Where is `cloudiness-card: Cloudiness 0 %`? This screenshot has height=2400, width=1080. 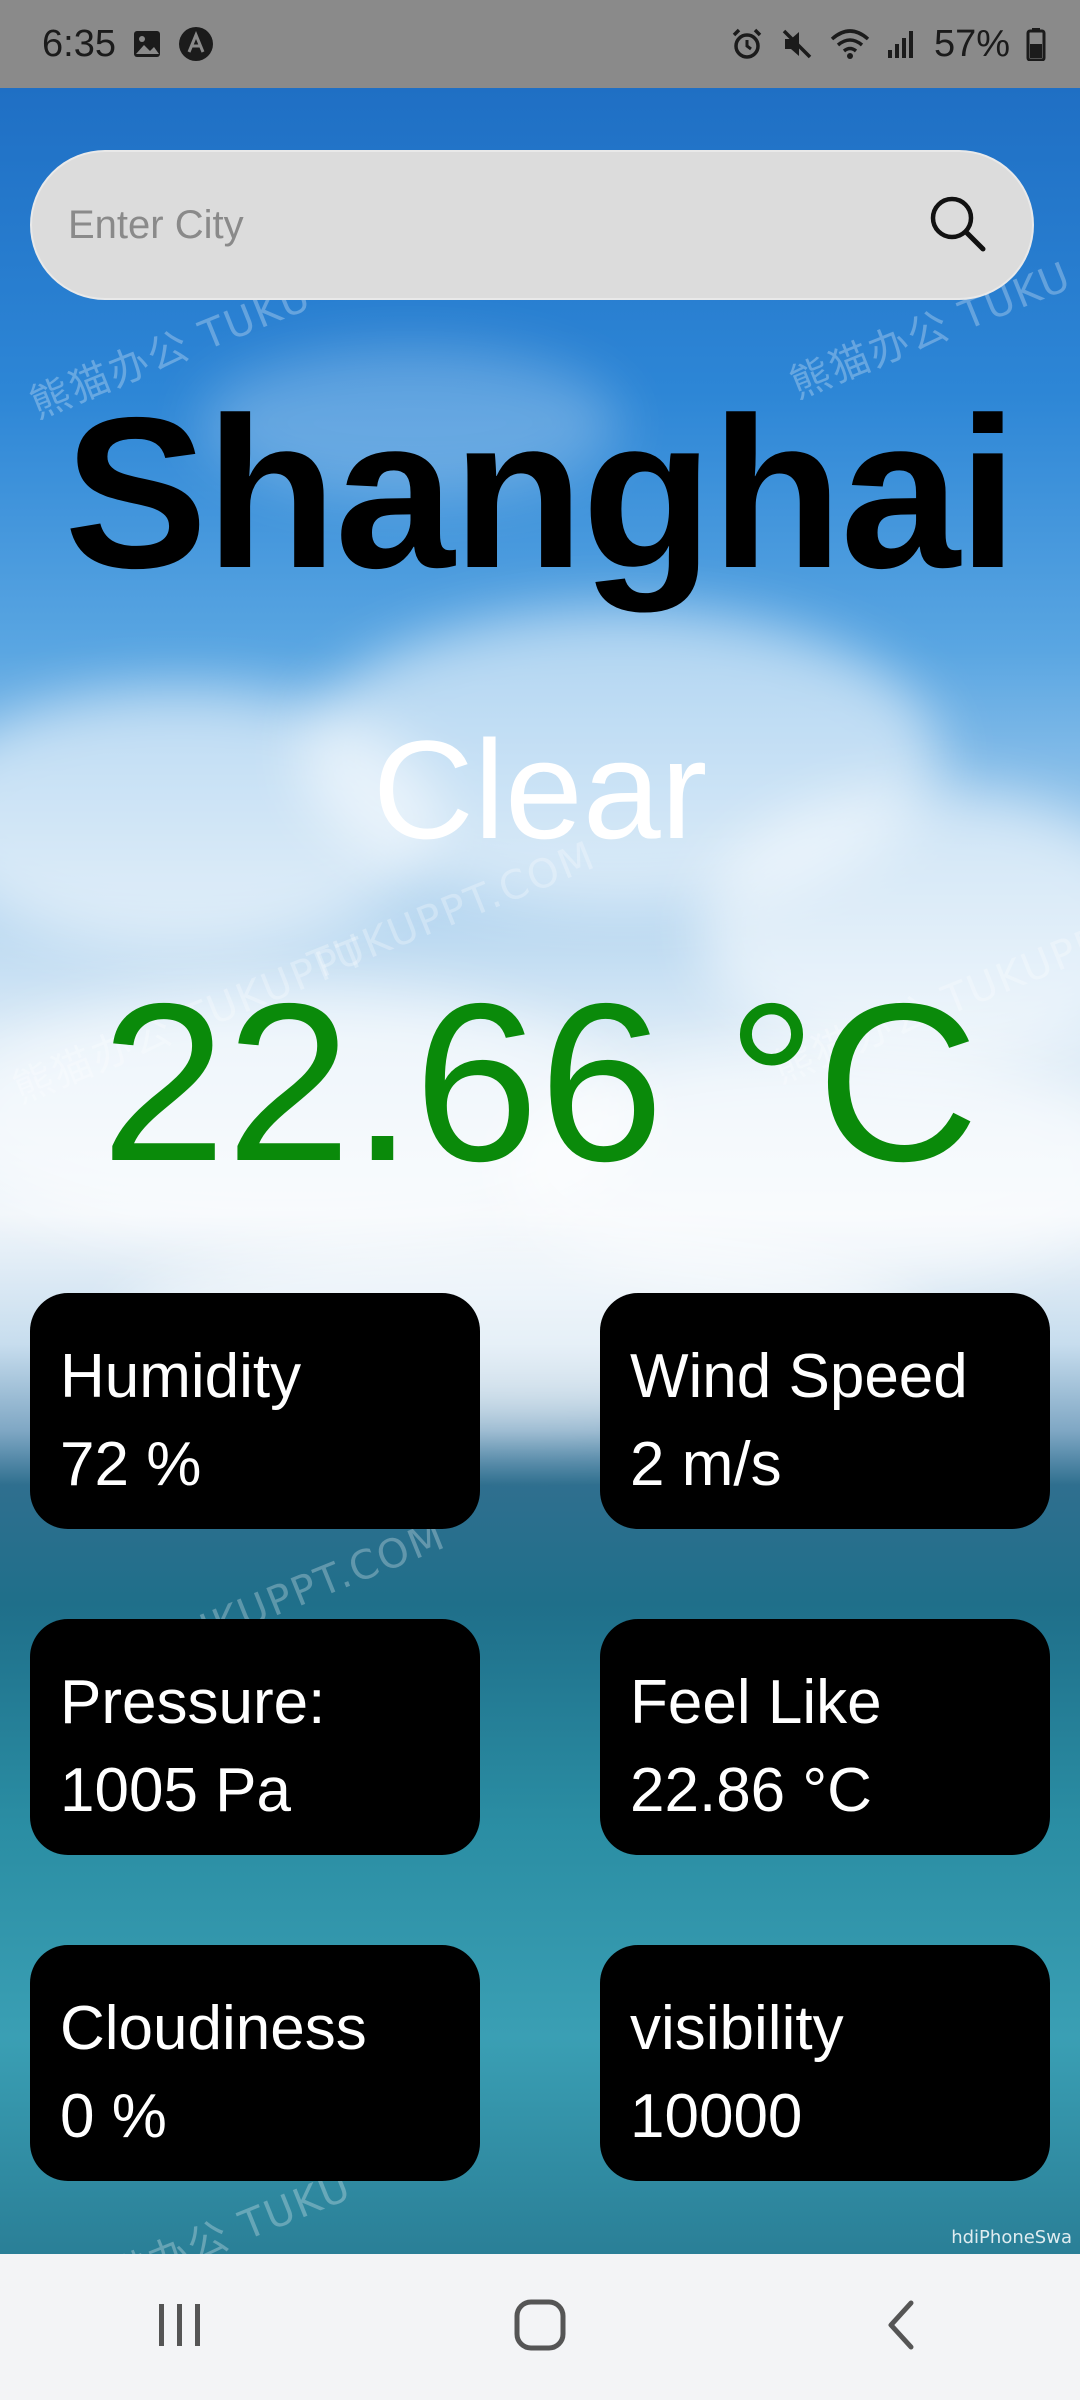 cloudiness-card: Cloudiness 0 % is located at coordinates (255, 2063).